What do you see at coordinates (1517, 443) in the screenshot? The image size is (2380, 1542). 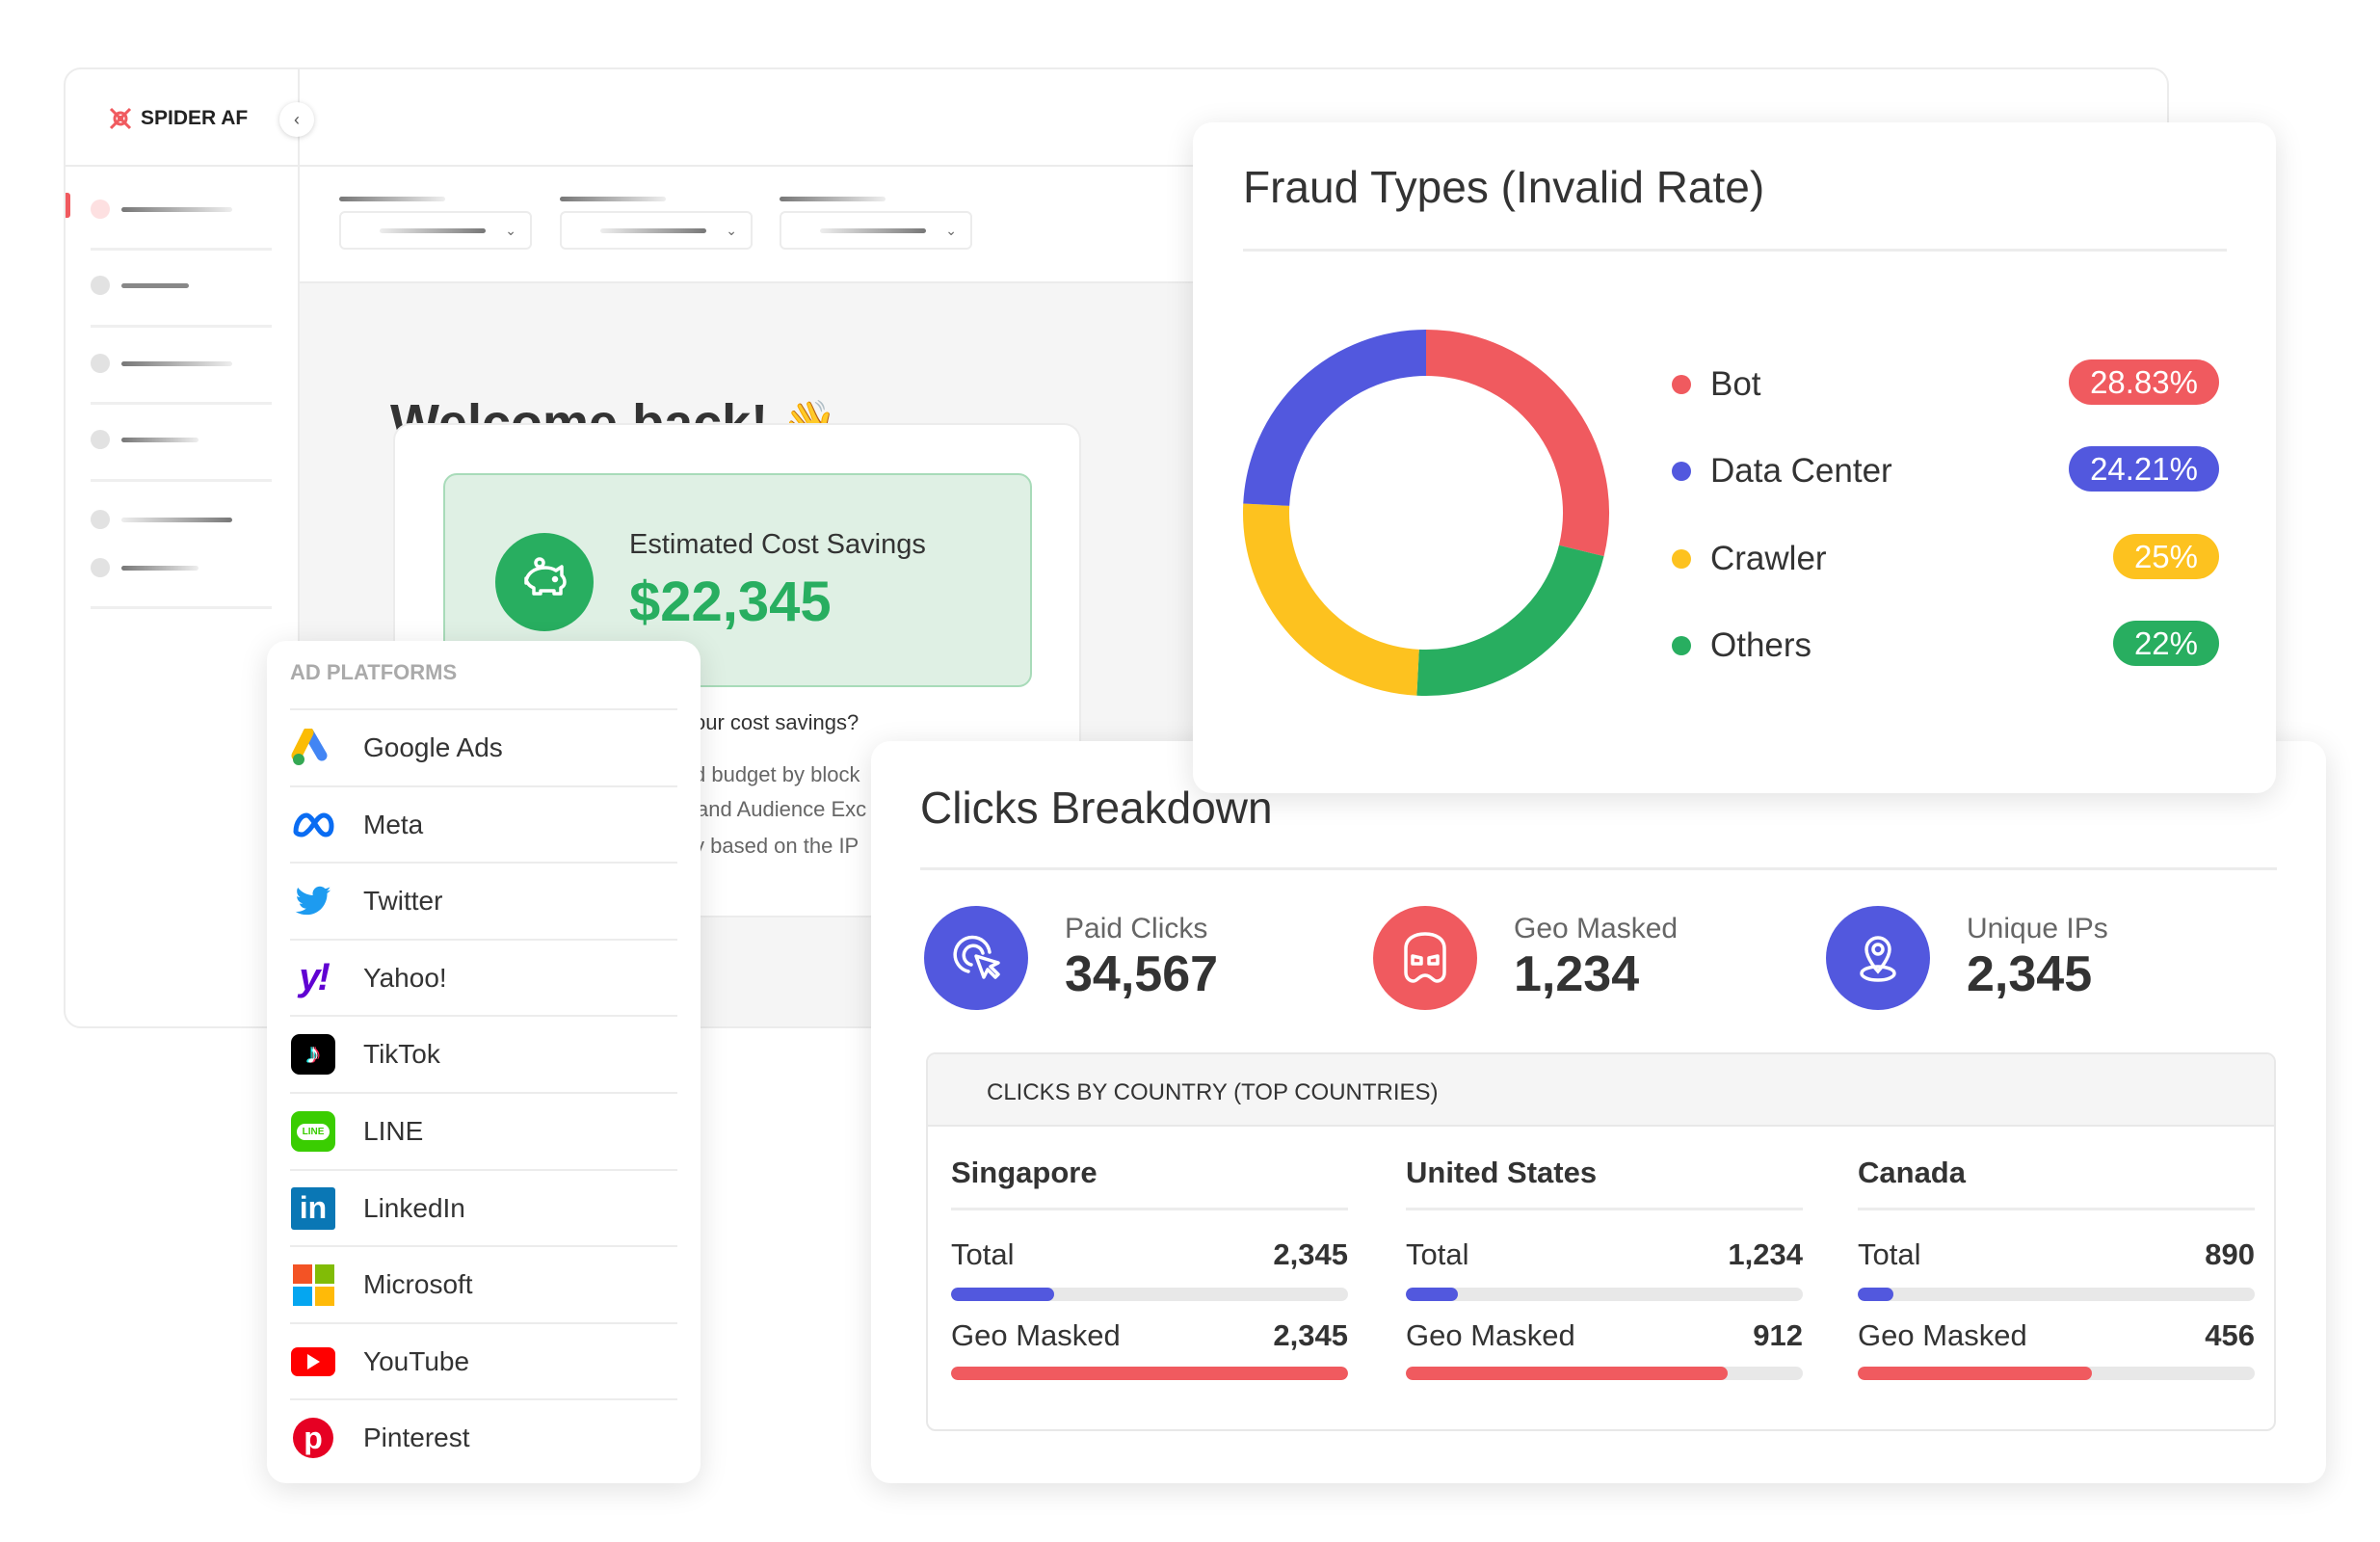 I see `donut-slice-bot` at bounding box center [1517, 443].